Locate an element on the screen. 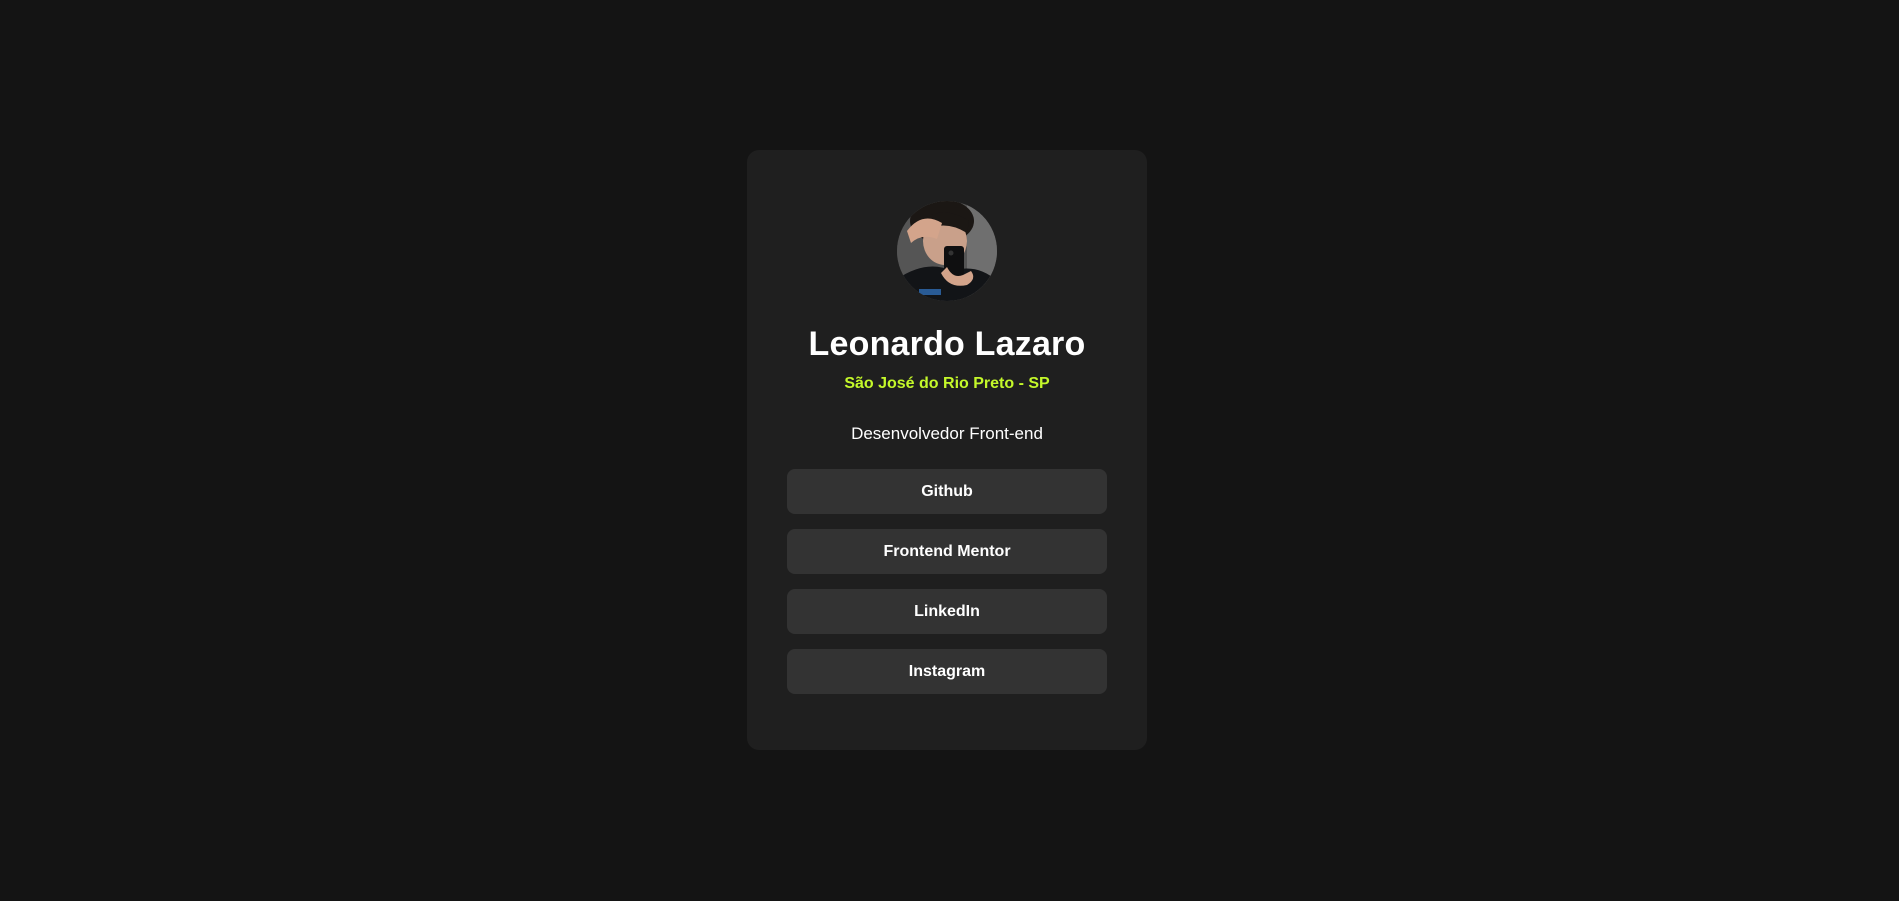 Image resolution: width=1899 pixels, height=901 pixels. profile-name: Leonardo Lazaro is located at coordinates (947, 344).